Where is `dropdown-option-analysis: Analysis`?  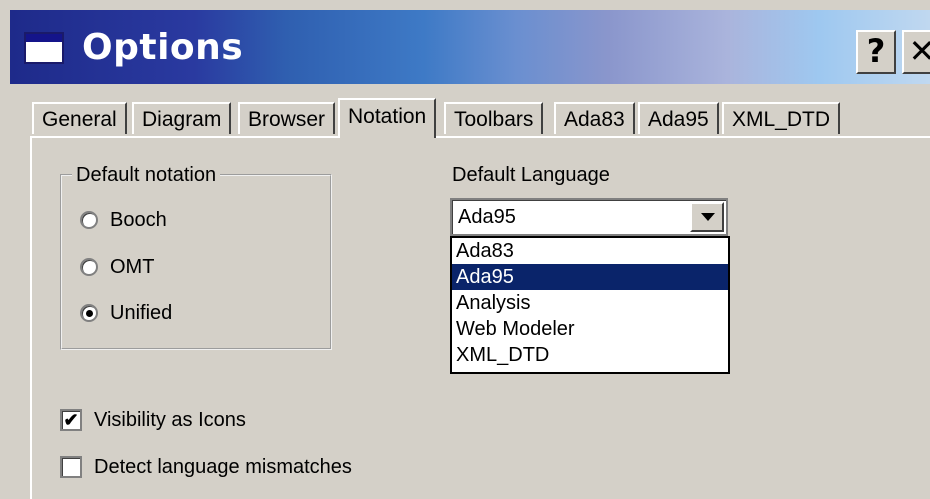 dropdown-option-analysis: Analysis is located at coordinates (590, 303).